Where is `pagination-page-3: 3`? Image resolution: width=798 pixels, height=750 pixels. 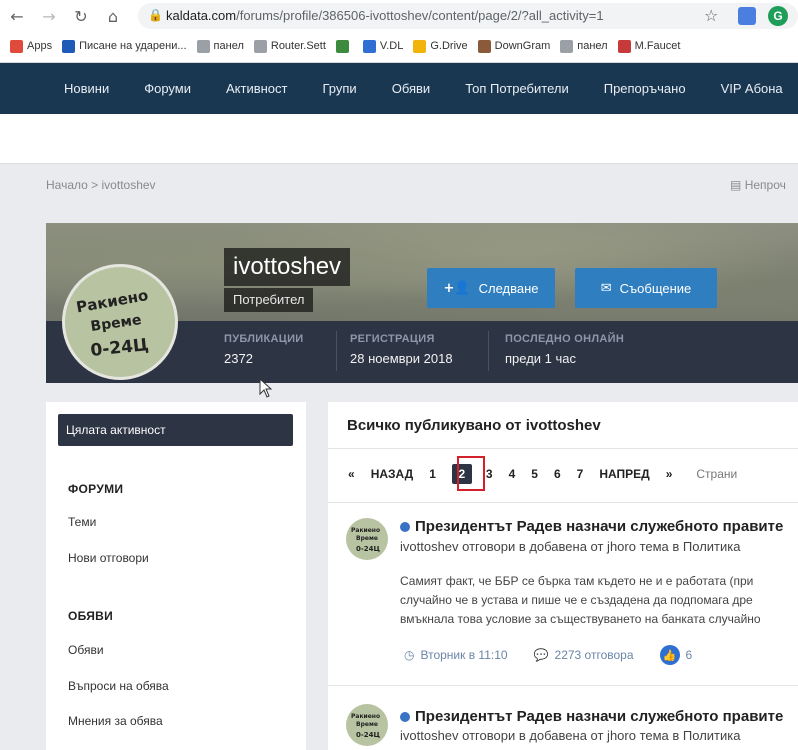 pagination-page-3: 3 is located at coordinates (489, 474).